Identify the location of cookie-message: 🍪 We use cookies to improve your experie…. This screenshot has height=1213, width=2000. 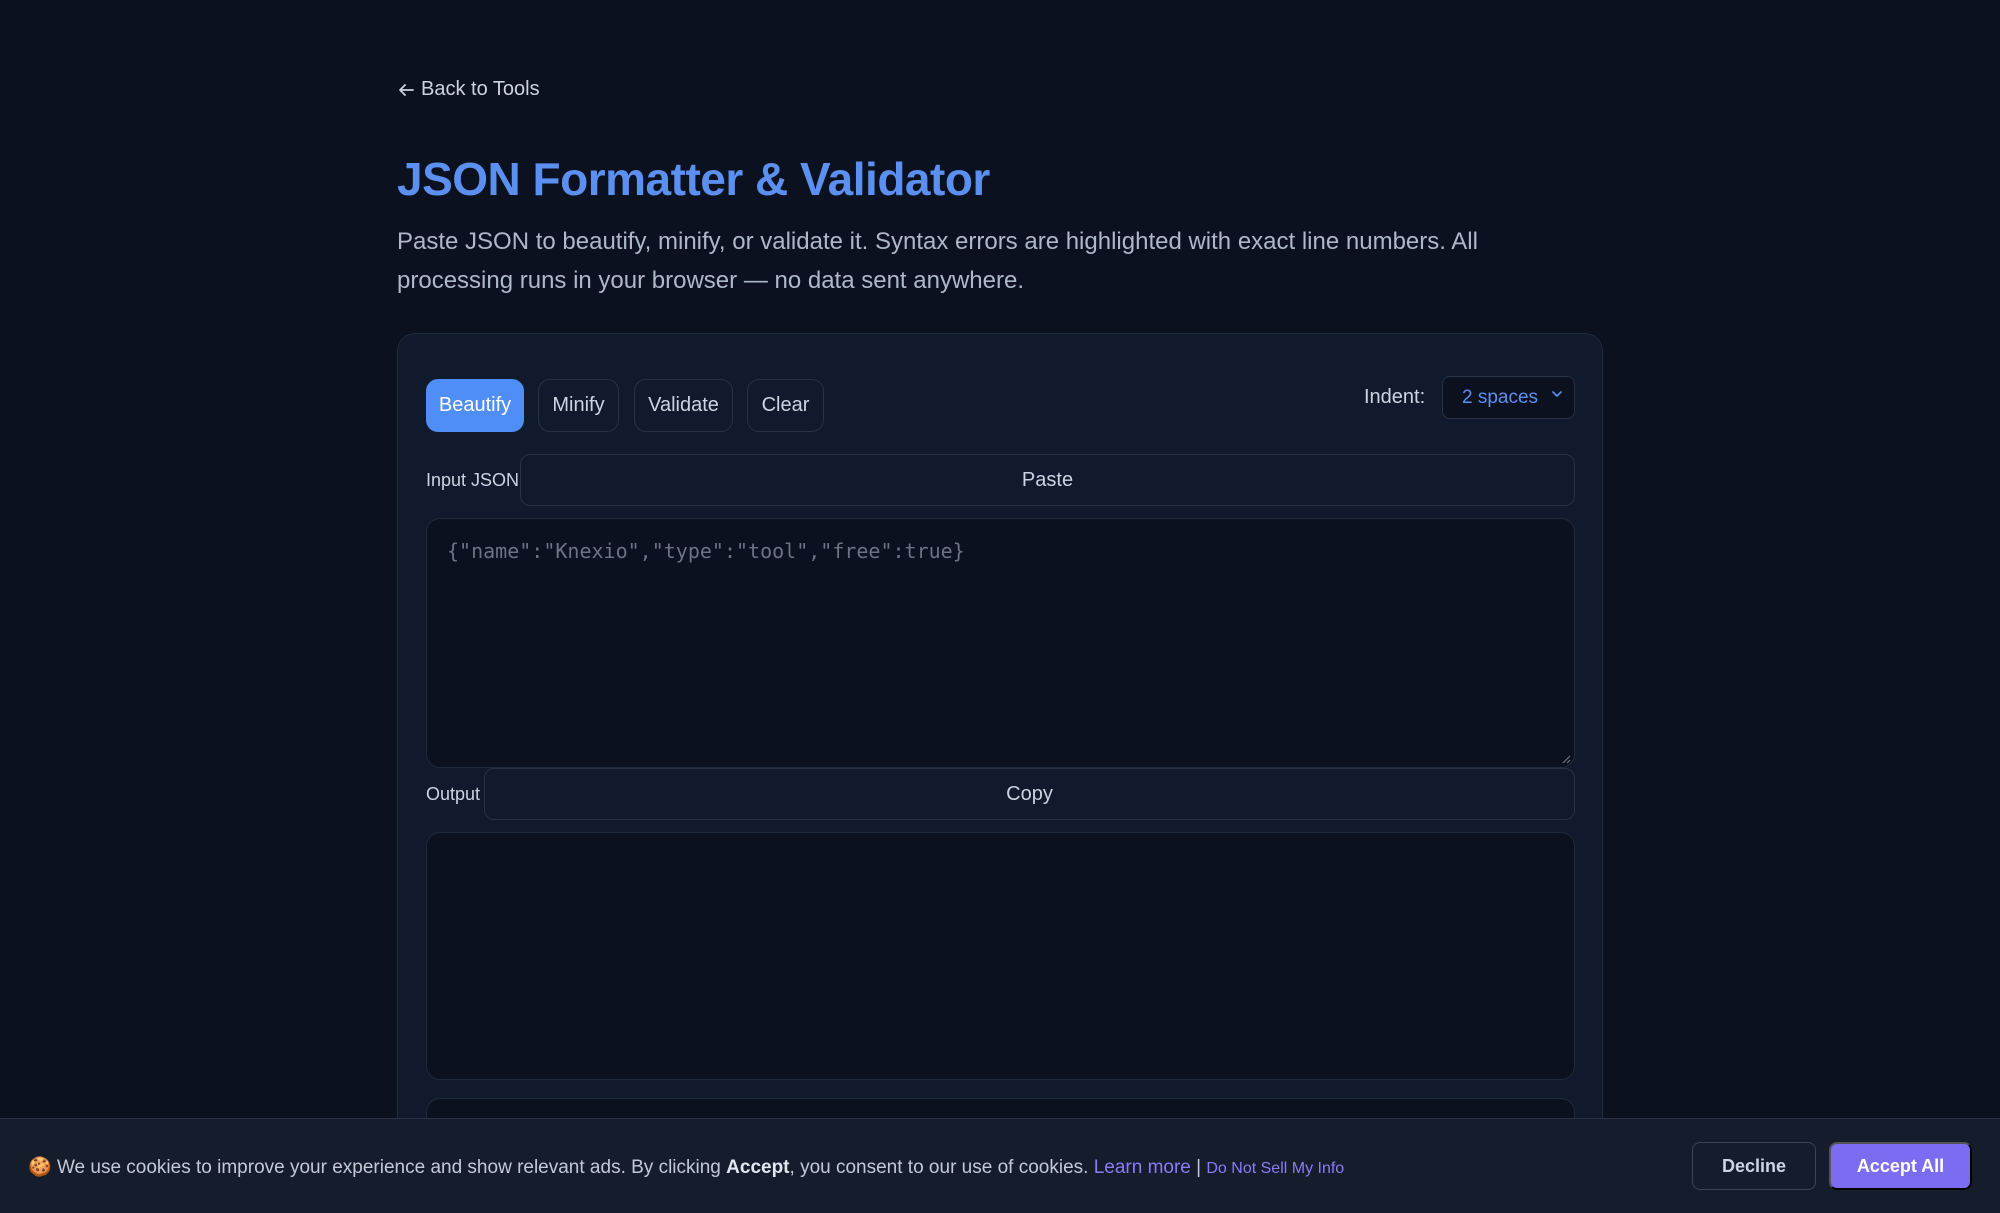
(686, 1167).